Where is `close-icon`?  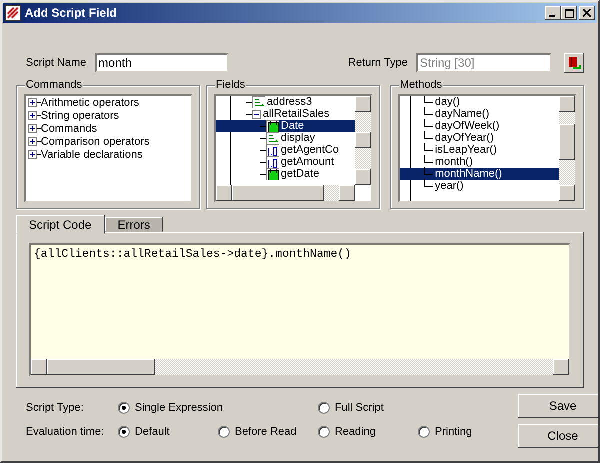
close-icon is located at coordinates (587, 13).